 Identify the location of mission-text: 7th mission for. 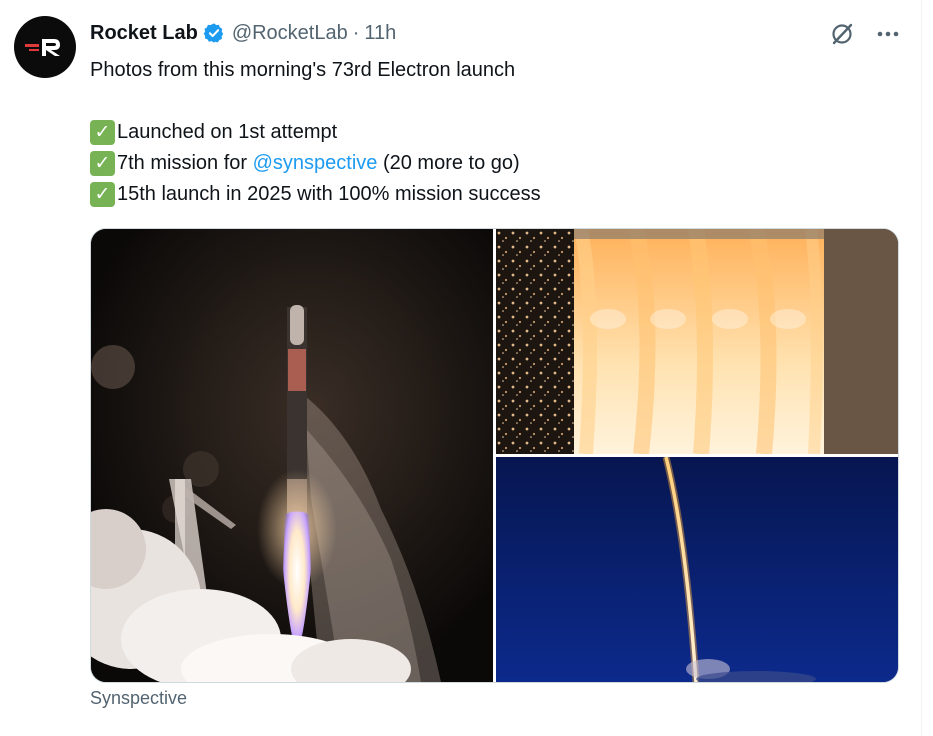
(185, 163).